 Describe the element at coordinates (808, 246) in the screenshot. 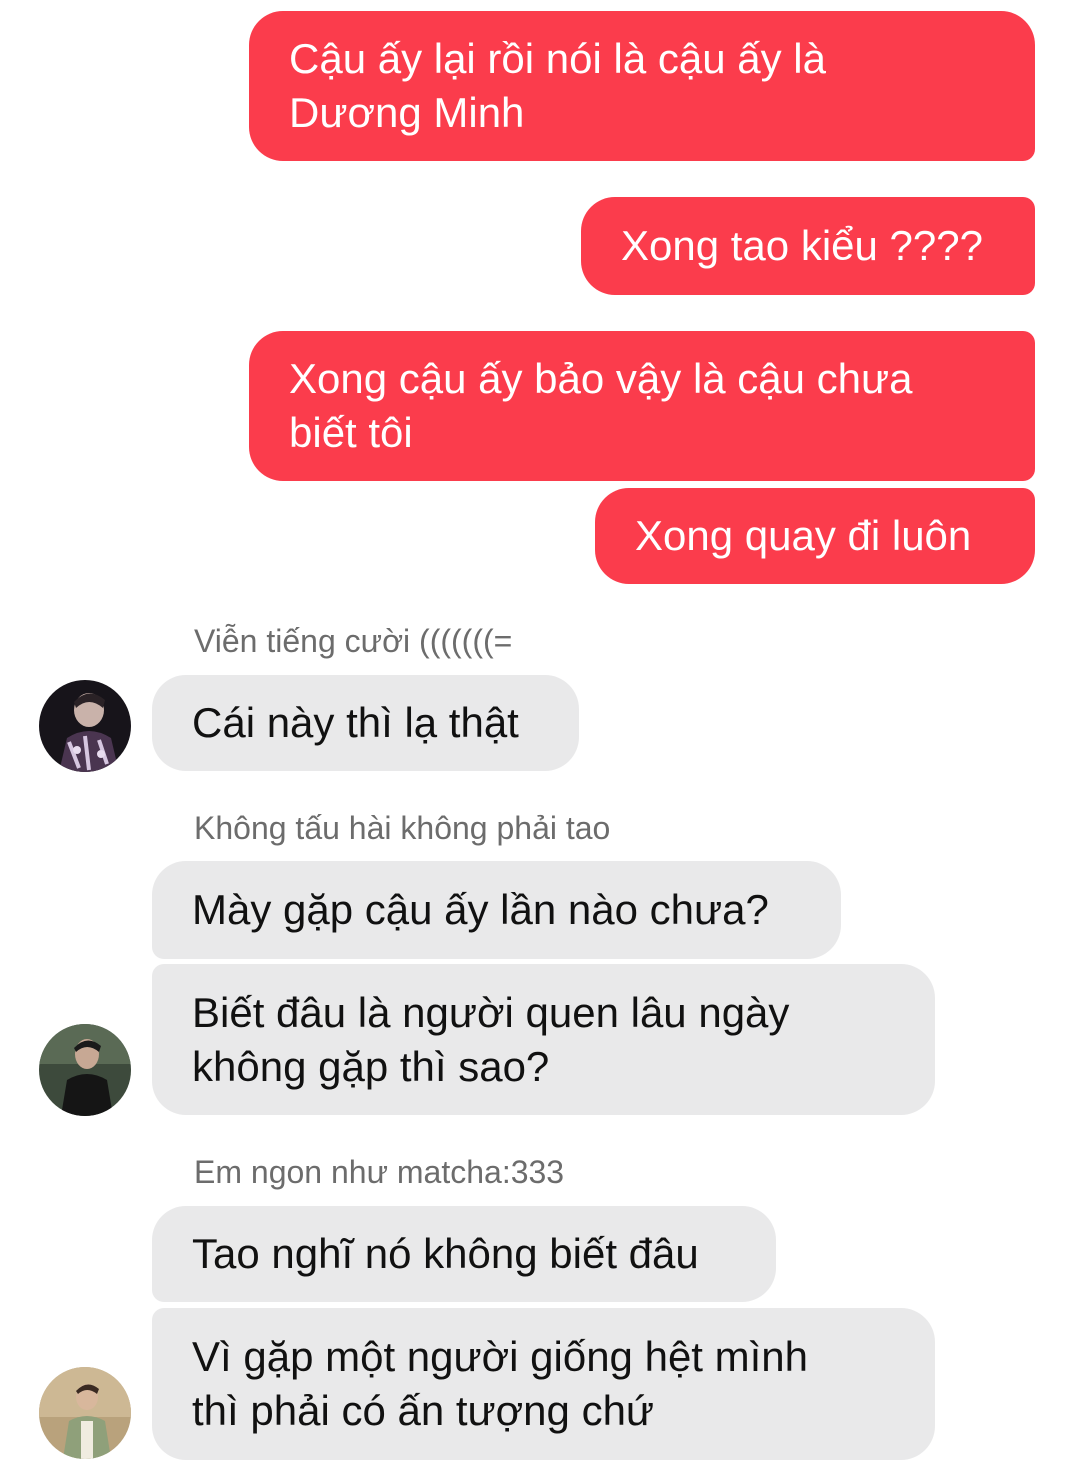

I see `outgoing-message: Xong tao kiểu ????` at that location.